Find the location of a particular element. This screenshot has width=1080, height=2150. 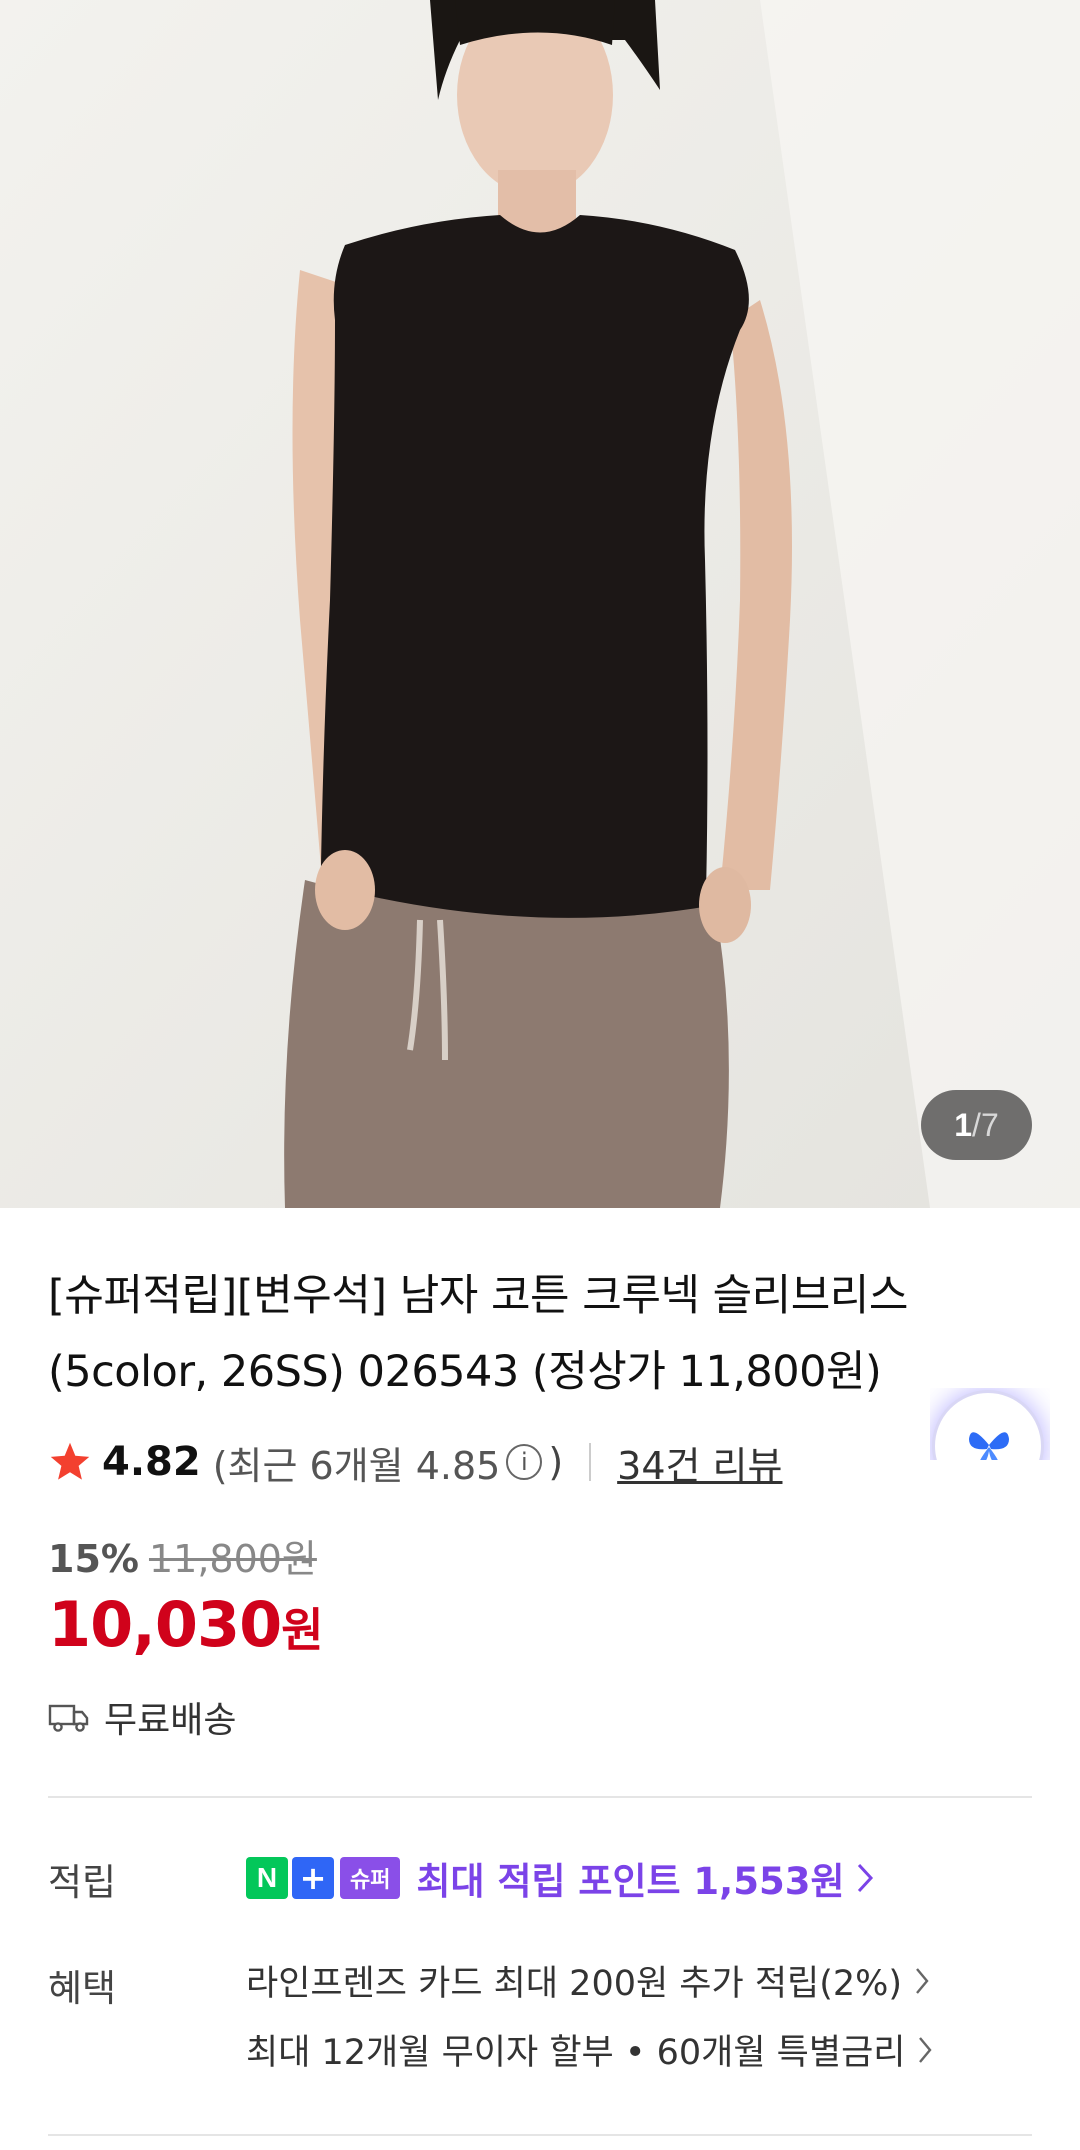

benefit-installment: 최대 12개월 무이자 할부 • 60개월 특별금리 is located at coordinates (589, 2049).